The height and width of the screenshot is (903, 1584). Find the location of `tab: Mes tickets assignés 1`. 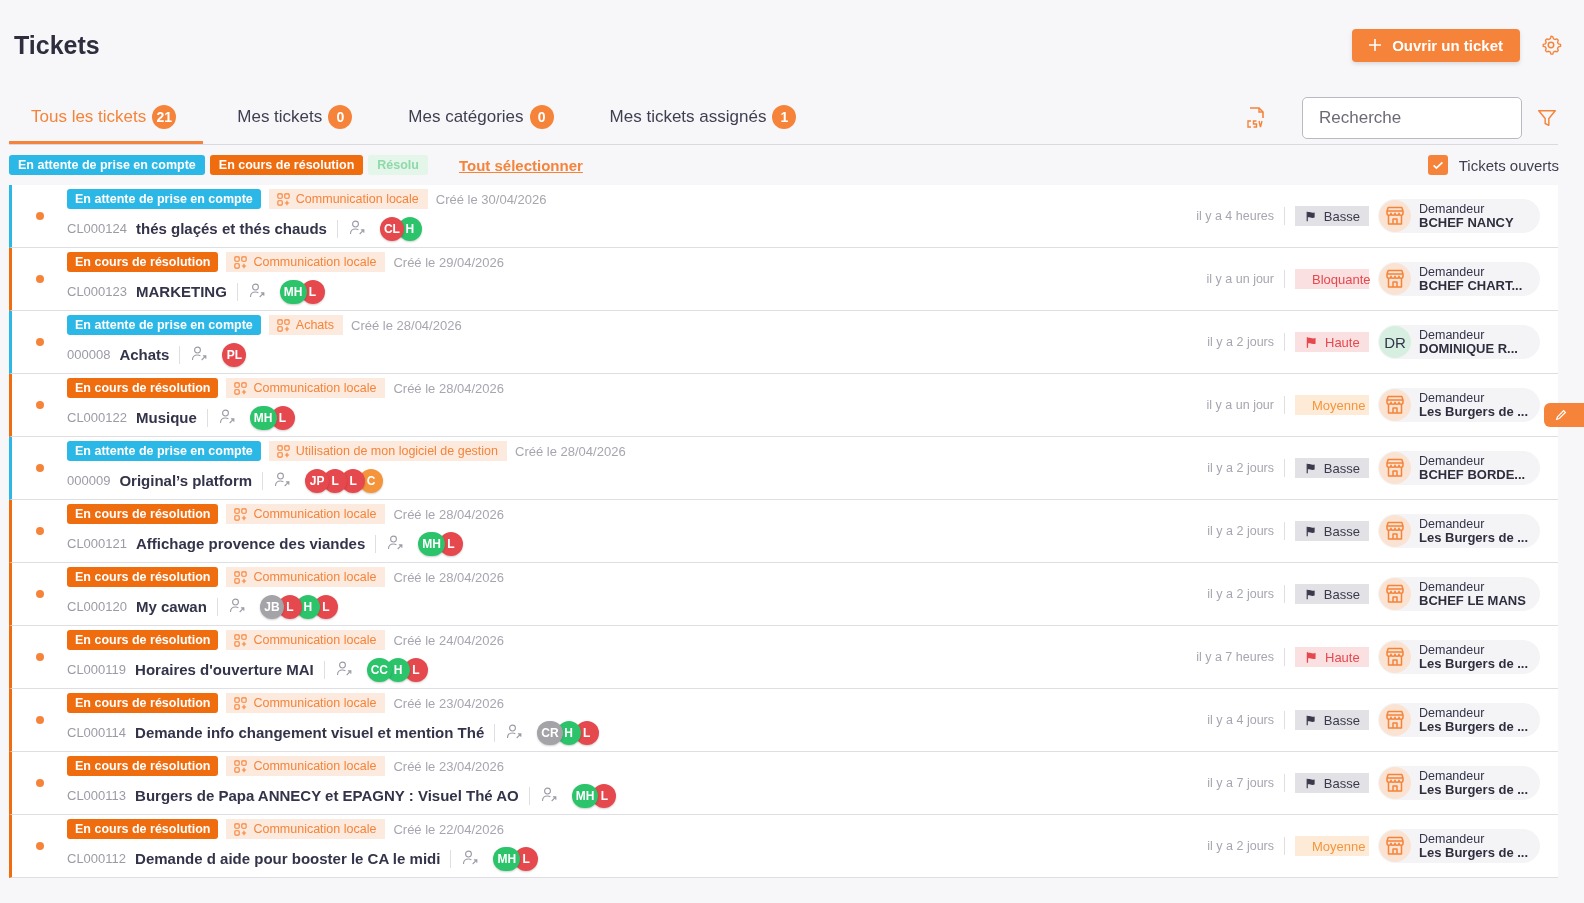

tab: Mes tickets assignés 1 is located at coordinates (703, 118).